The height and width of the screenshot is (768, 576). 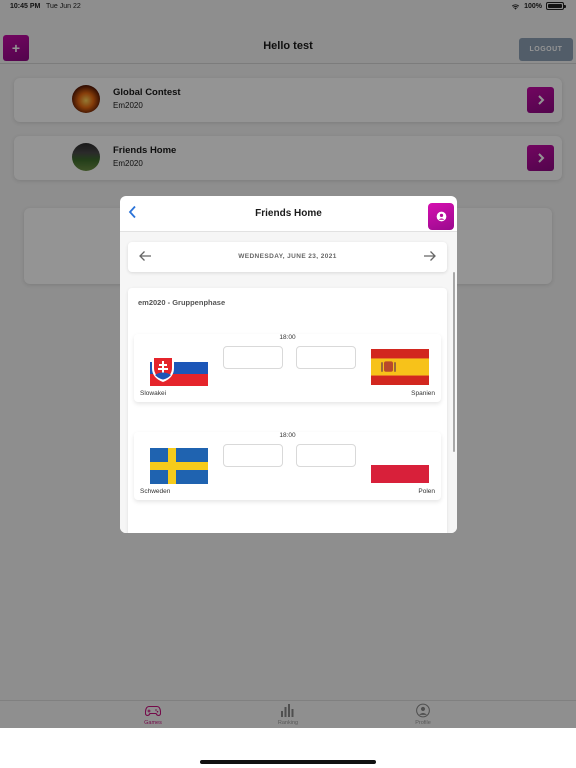 I want to click on arrow-right-icon, so click(x=430, y=256).